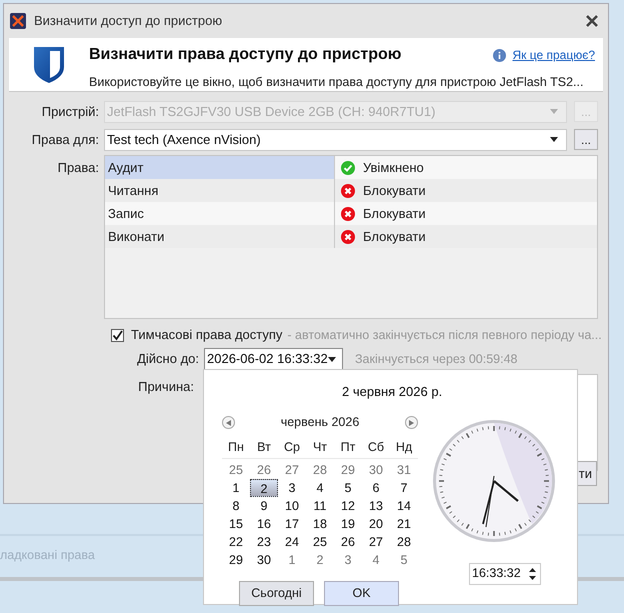 This screenshot has width=624, height=613. I want to click on next-month-button, so click(411, 422).